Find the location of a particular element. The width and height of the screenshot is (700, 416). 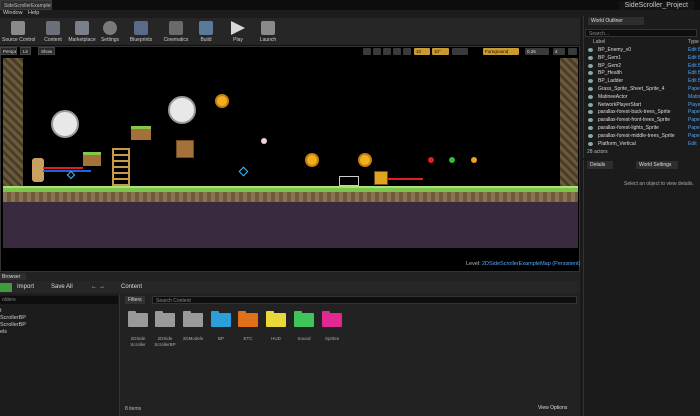

tab-world-settings: World Settings is located at coordinates (657, 165).